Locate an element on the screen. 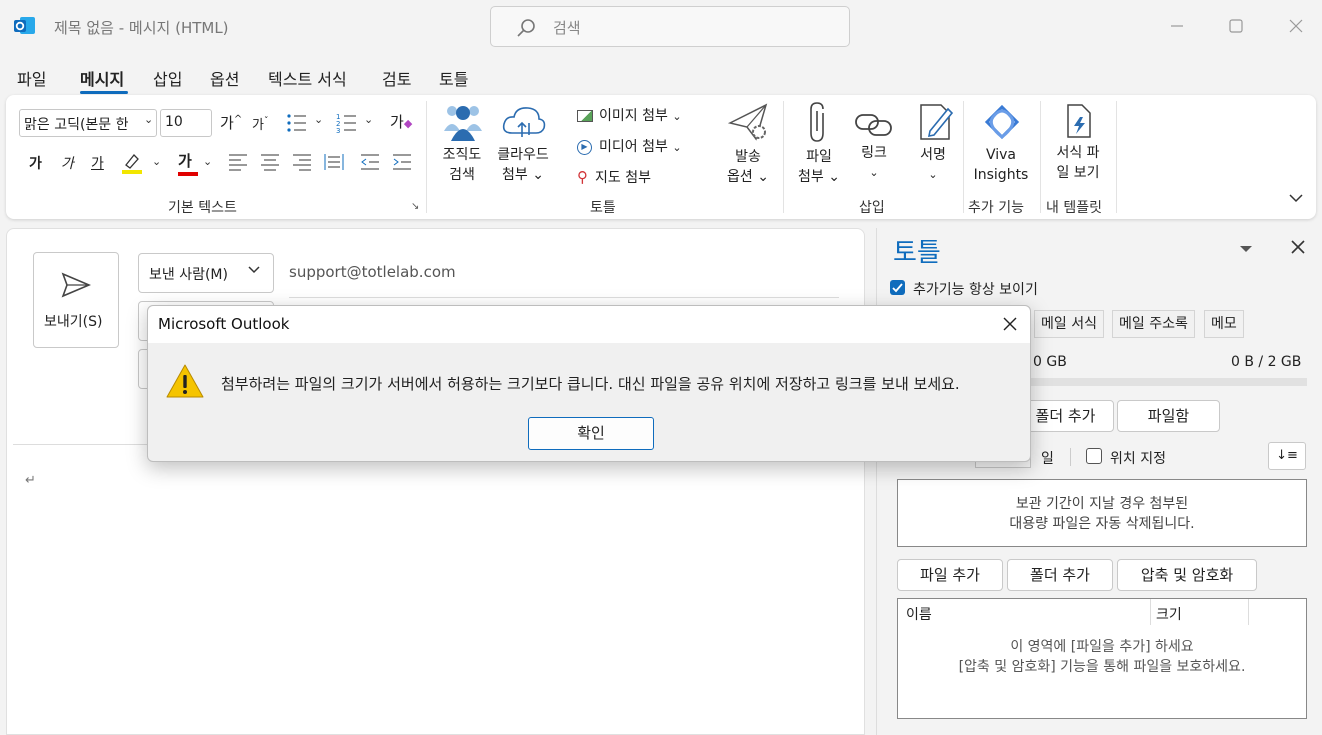 Image resolution: width=1322 pixels, height=735 pixels. send-options-label-1: 발송 is located at coordinates (748, 157).